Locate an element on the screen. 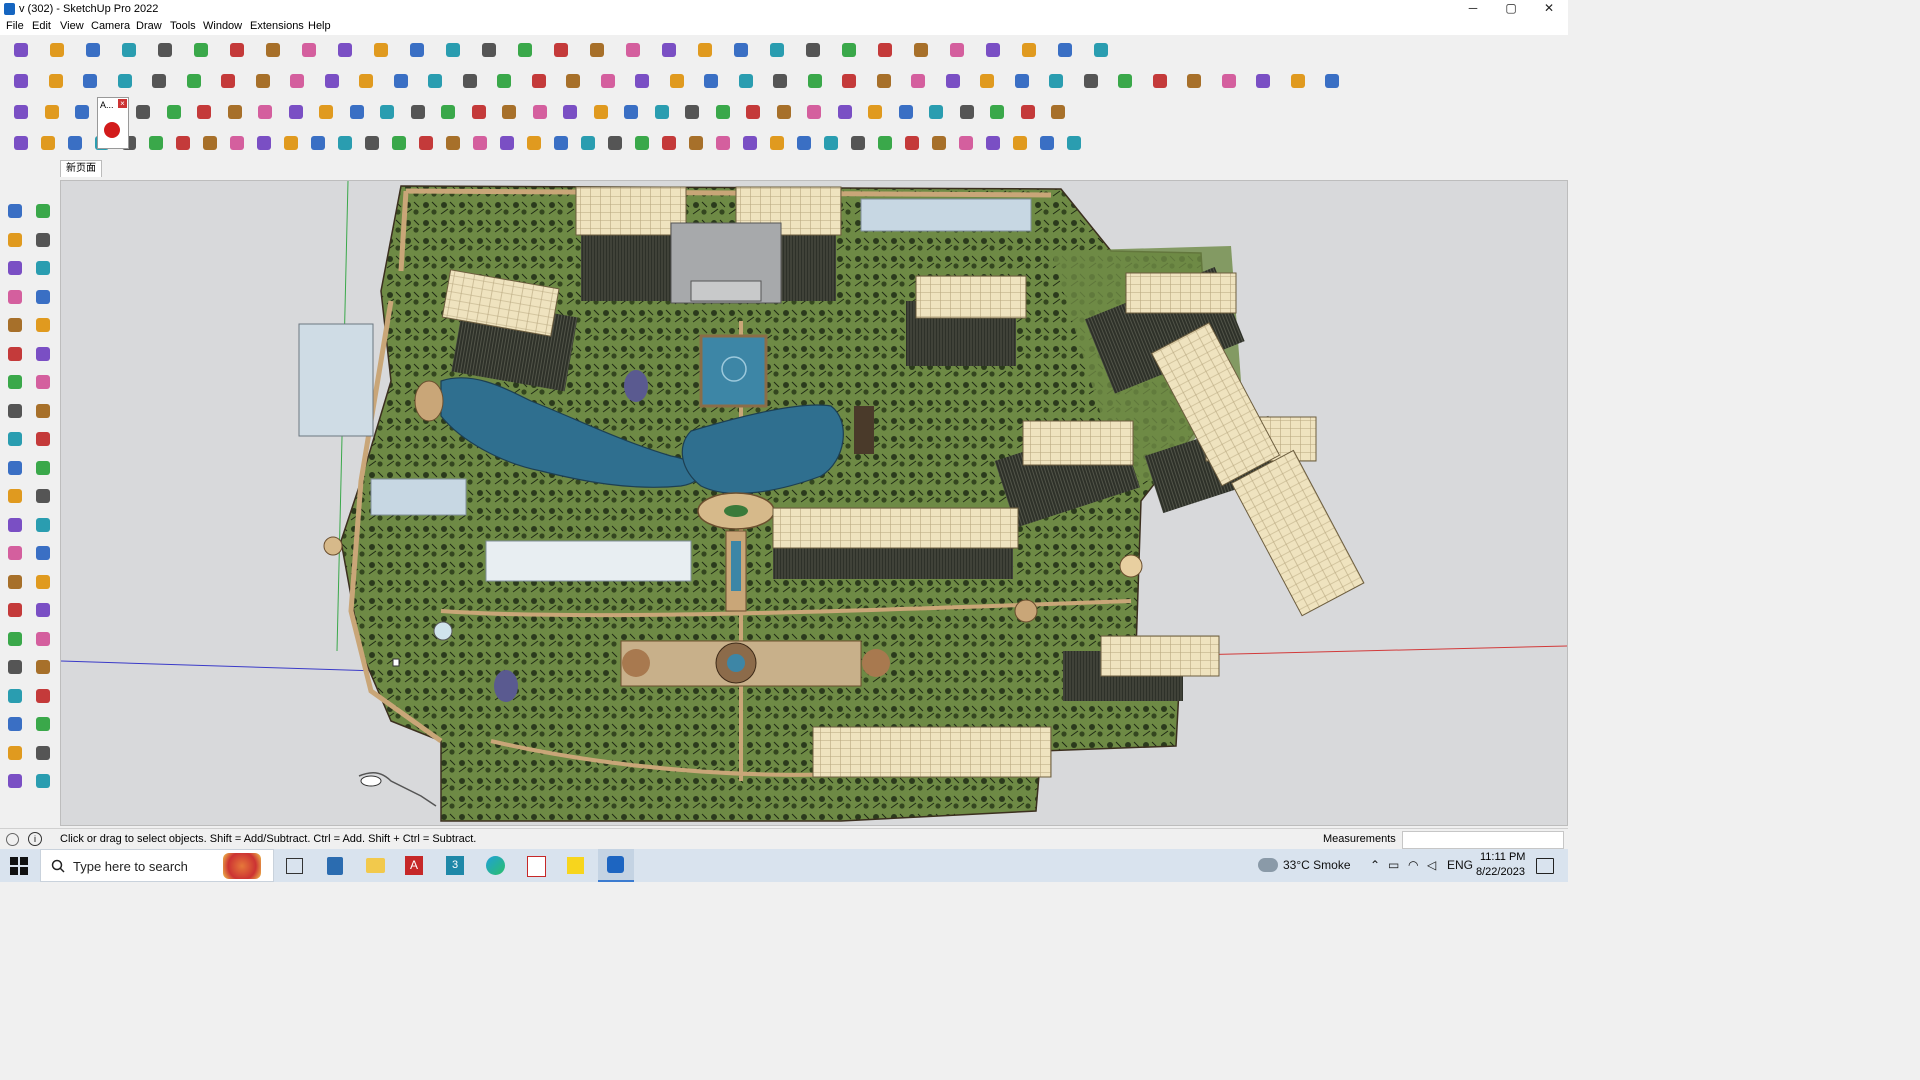 This screenshot has width=1920, height=1080. clock-time: 11:11 PM is located at coordinates (1502, 857).